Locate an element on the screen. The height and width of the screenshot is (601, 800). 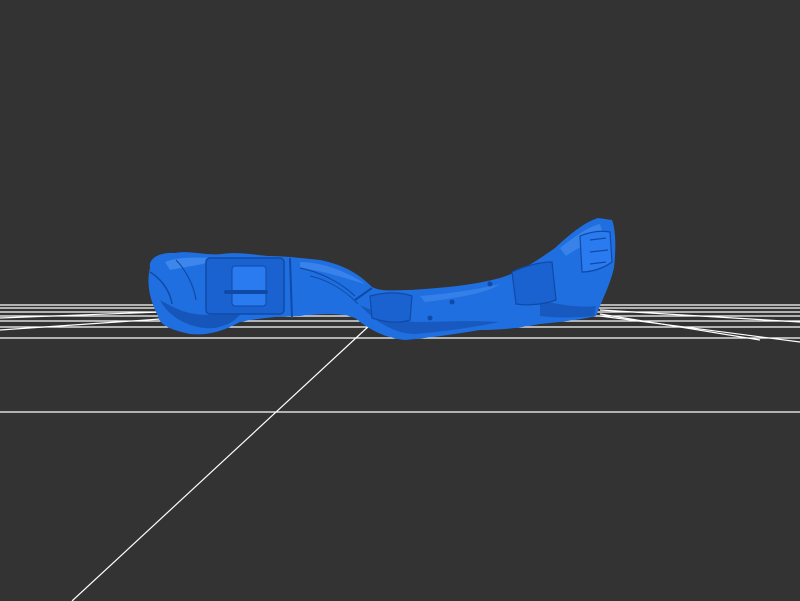
mesh-model-icon is located at coordinates (382, 279).